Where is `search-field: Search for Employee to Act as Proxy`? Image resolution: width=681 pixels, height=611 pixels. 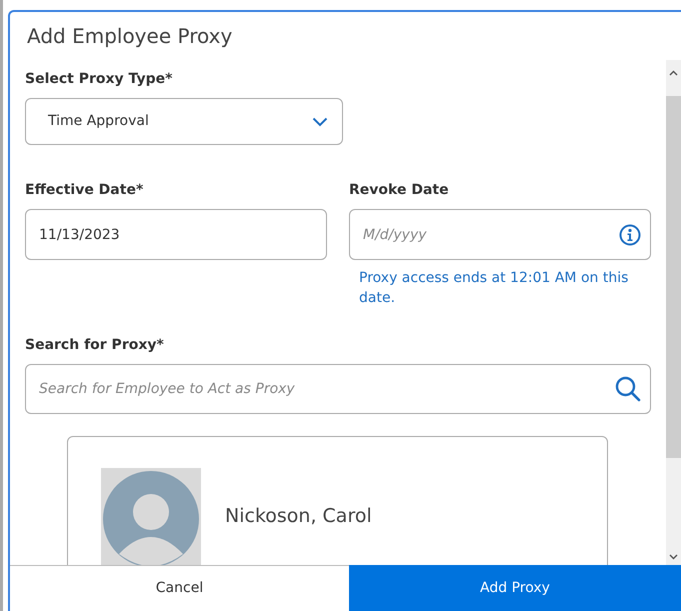
search-field: Search for Employee to Act as Proxy is located at coordinates (338, 389).